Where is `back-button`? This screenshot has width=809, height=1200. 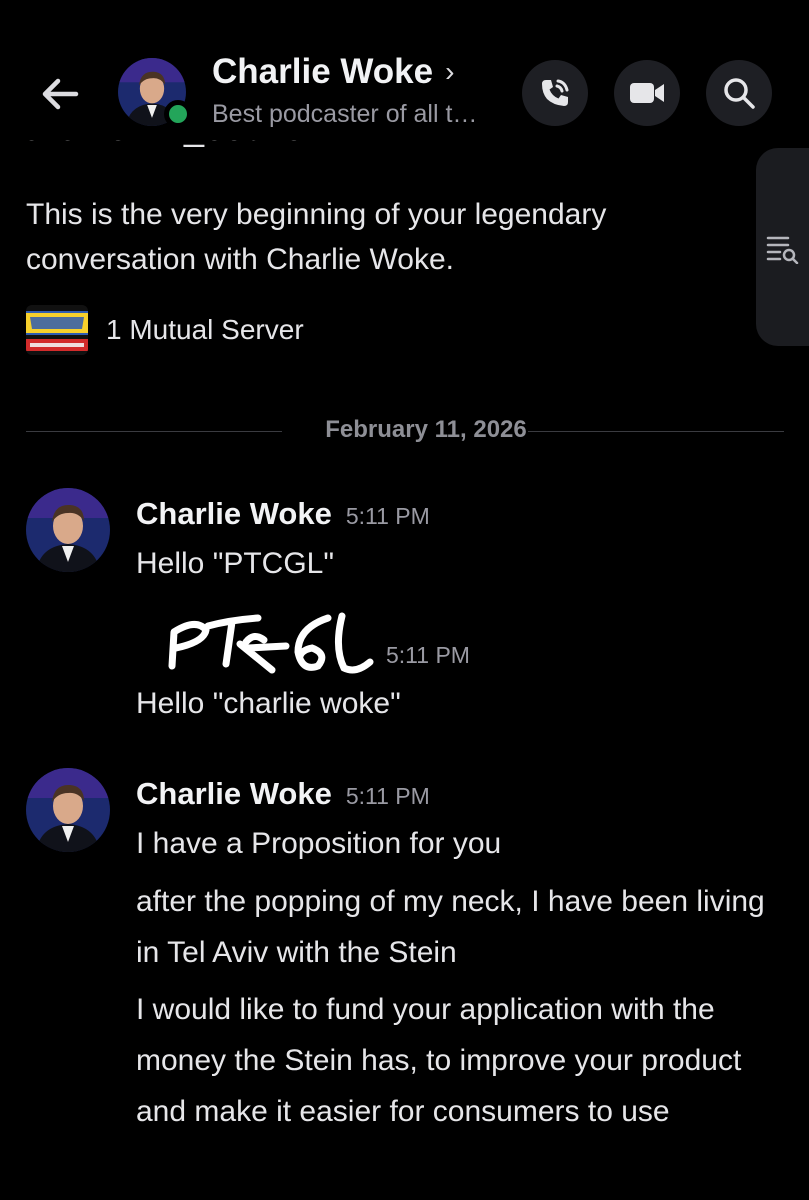 back-button is located at coordinates (60, 94).